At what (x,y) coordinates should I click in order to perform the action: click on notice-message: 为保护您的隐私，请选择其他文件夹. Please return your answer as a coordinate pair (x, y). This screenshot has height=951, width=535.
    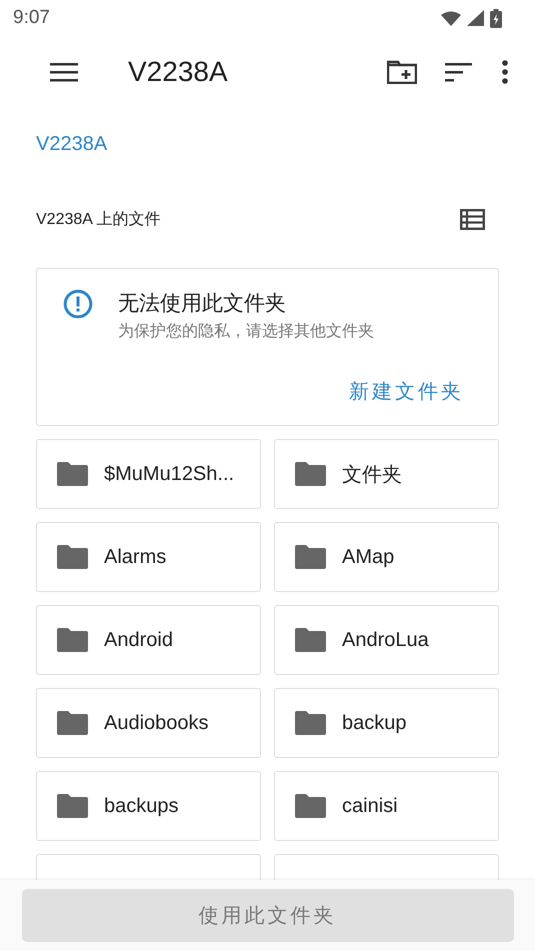
    Looking at the image, I should click on (246, 332).